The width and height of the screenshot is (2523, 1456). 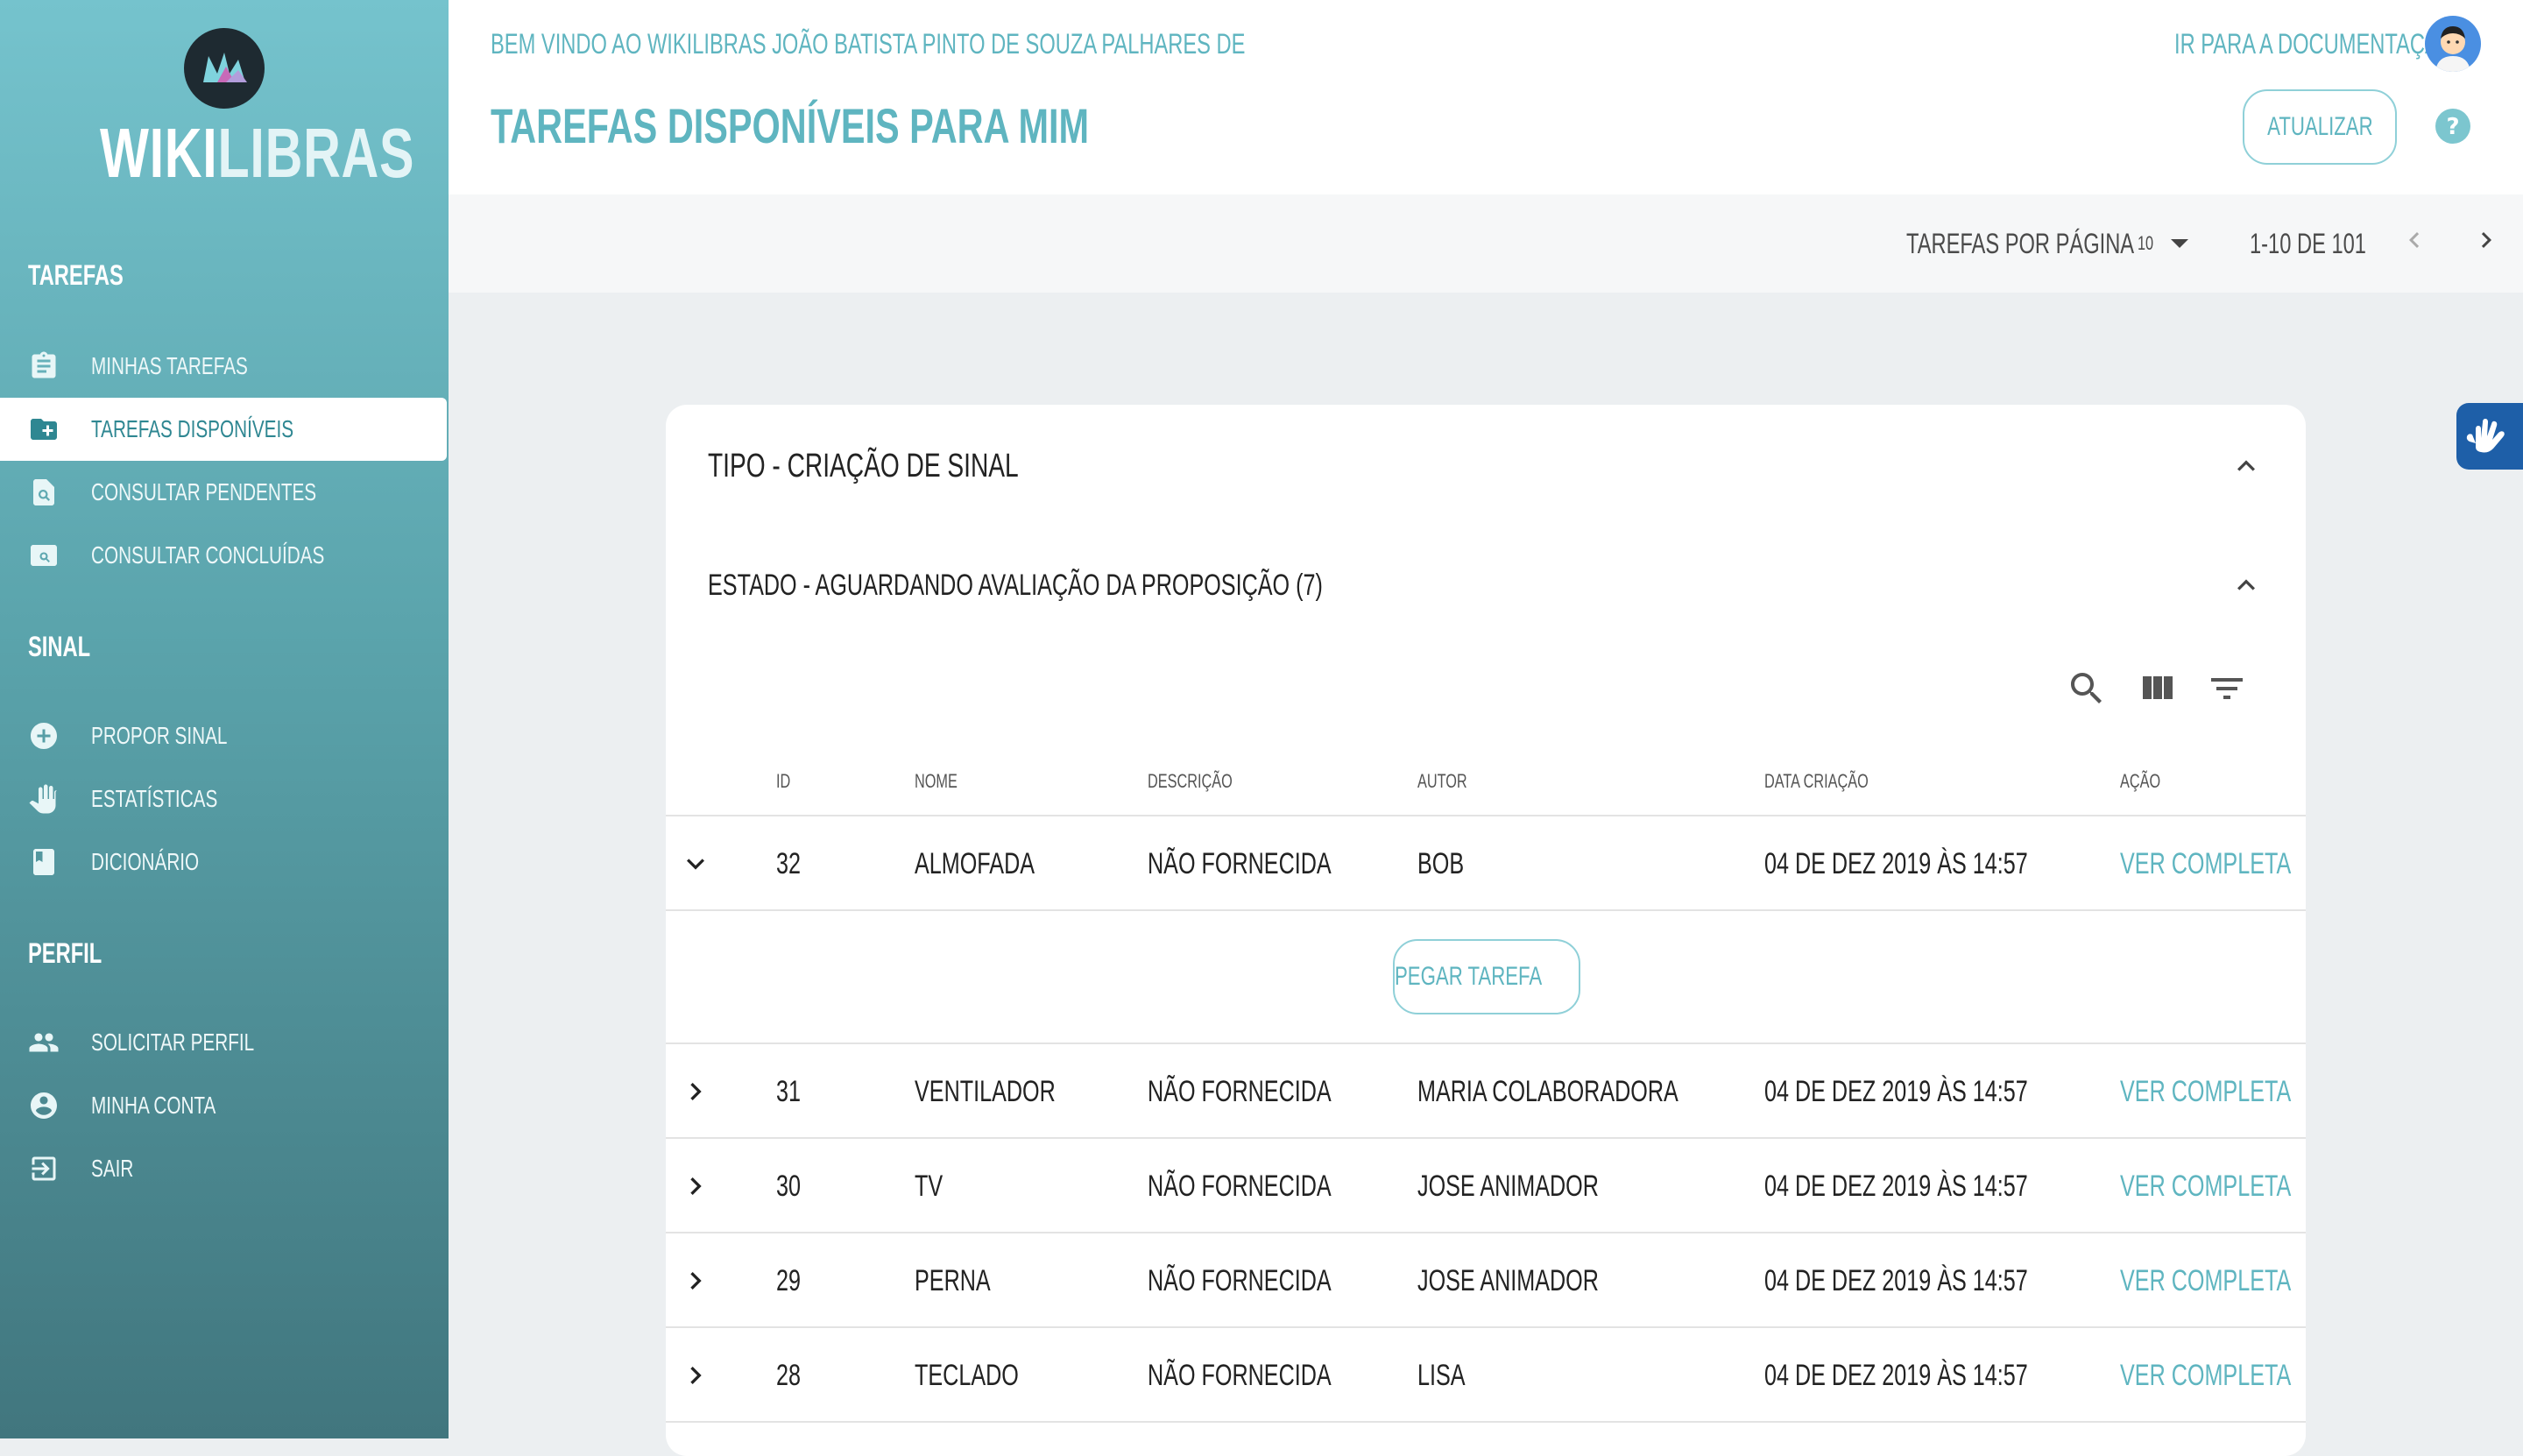 I want to click on sidebar-item-label: MINHAS TAREFAS, so click(x=169, y=365).